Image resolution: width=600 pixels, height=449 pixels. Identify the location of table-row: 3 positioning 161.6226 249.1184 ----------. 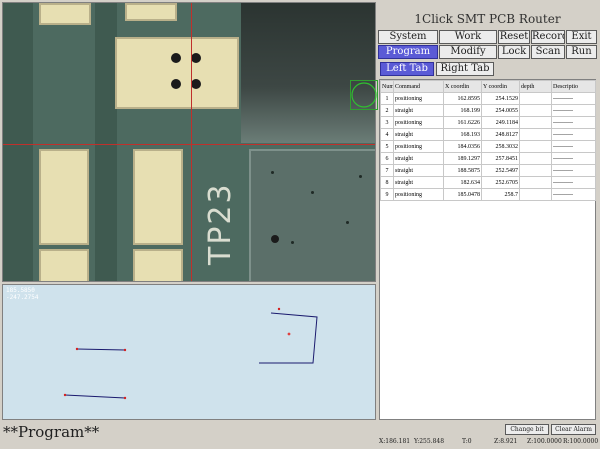
(488, 122).